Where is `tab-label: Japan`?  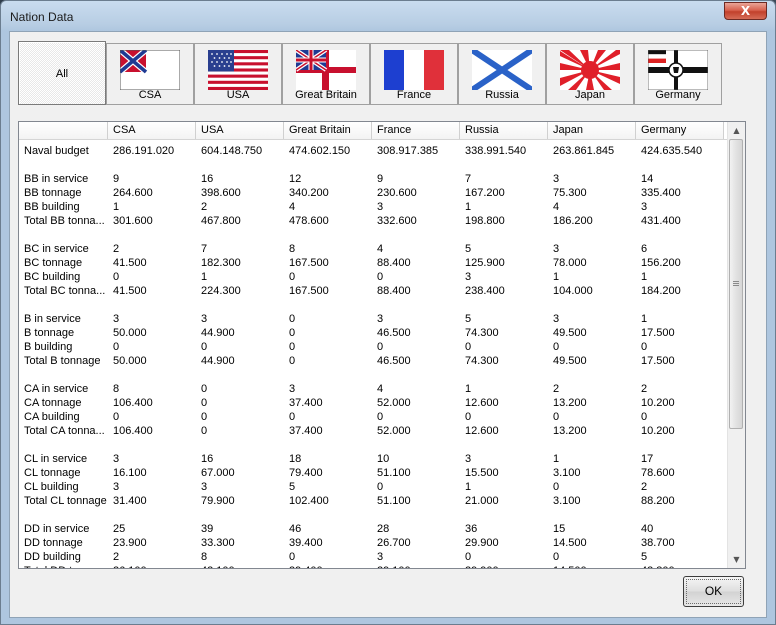 tab-label: Japan is located at coordinates (590, 95).